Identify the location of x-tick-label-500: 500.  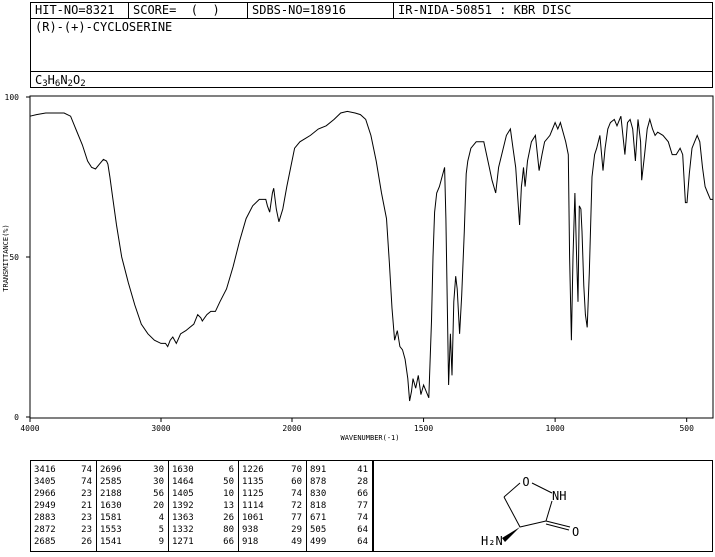
(686, 428).